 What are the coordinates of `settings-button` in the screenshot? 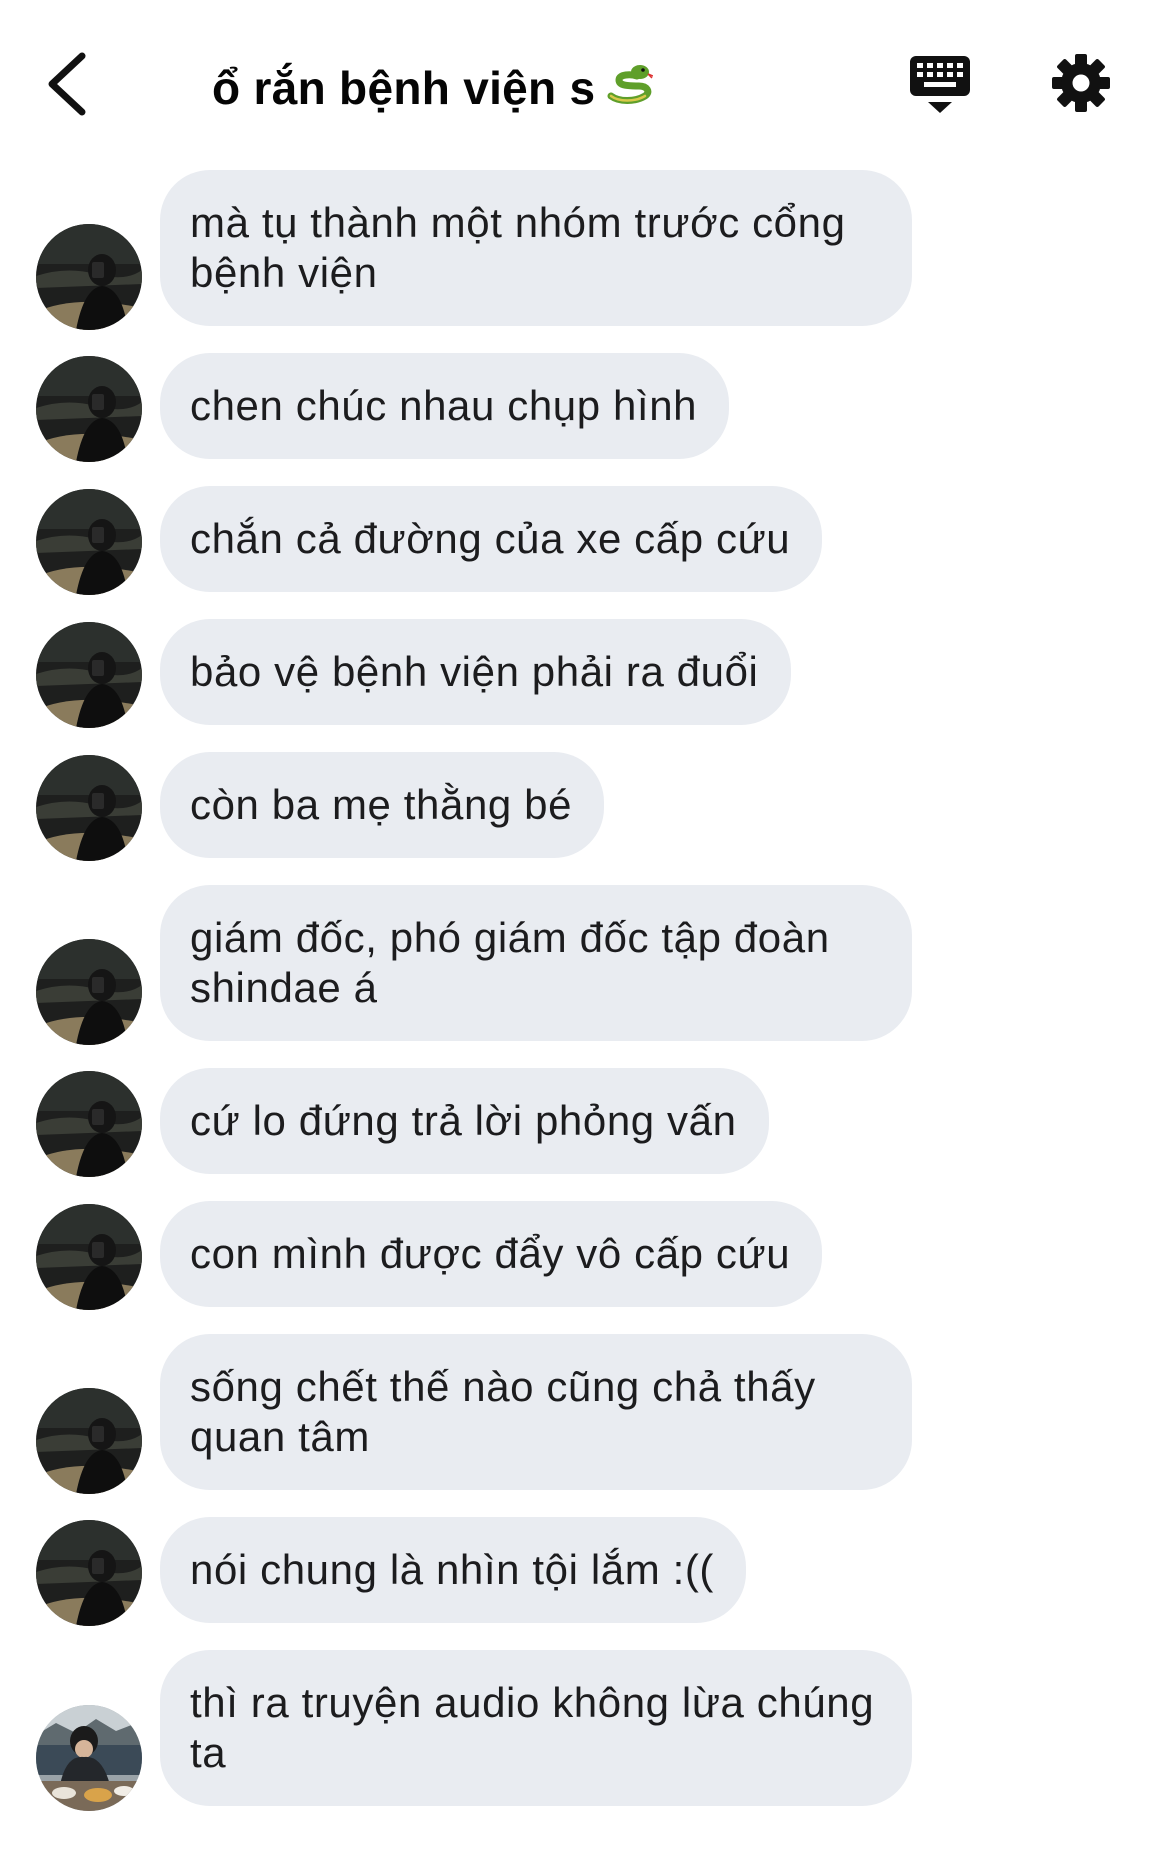 It's located at (1081, 83).